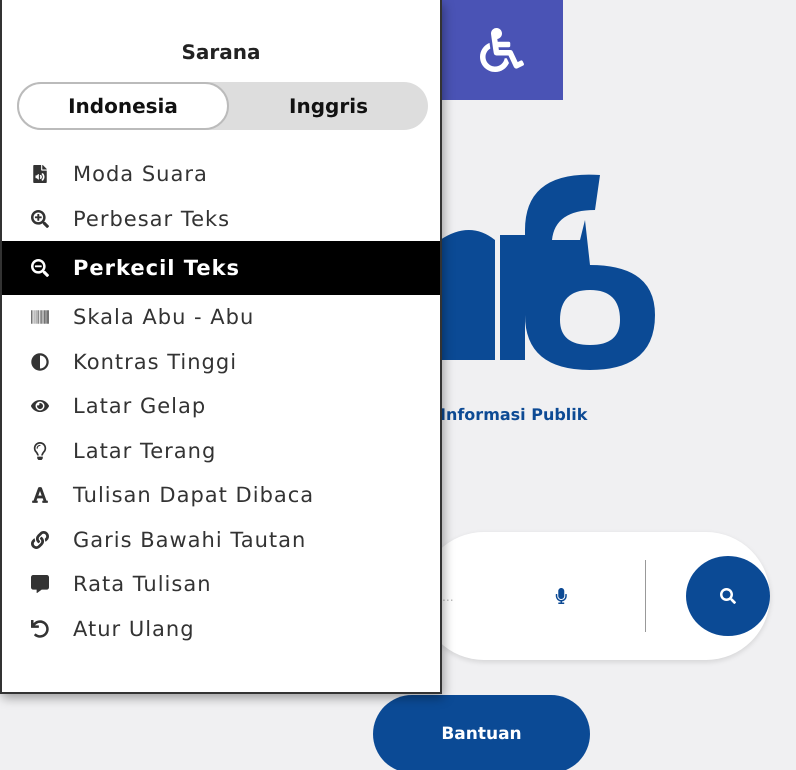 This screenshot has width=796, height=770. Describe the element at coordinates (514, 414) in the screenshot. I see `tagline: Informasi Publik` at that location.